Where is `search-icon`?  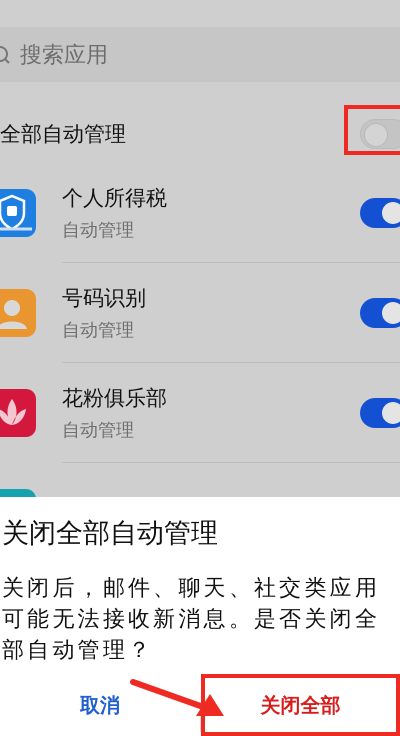 search-icon is located at coordinates (6, 54).